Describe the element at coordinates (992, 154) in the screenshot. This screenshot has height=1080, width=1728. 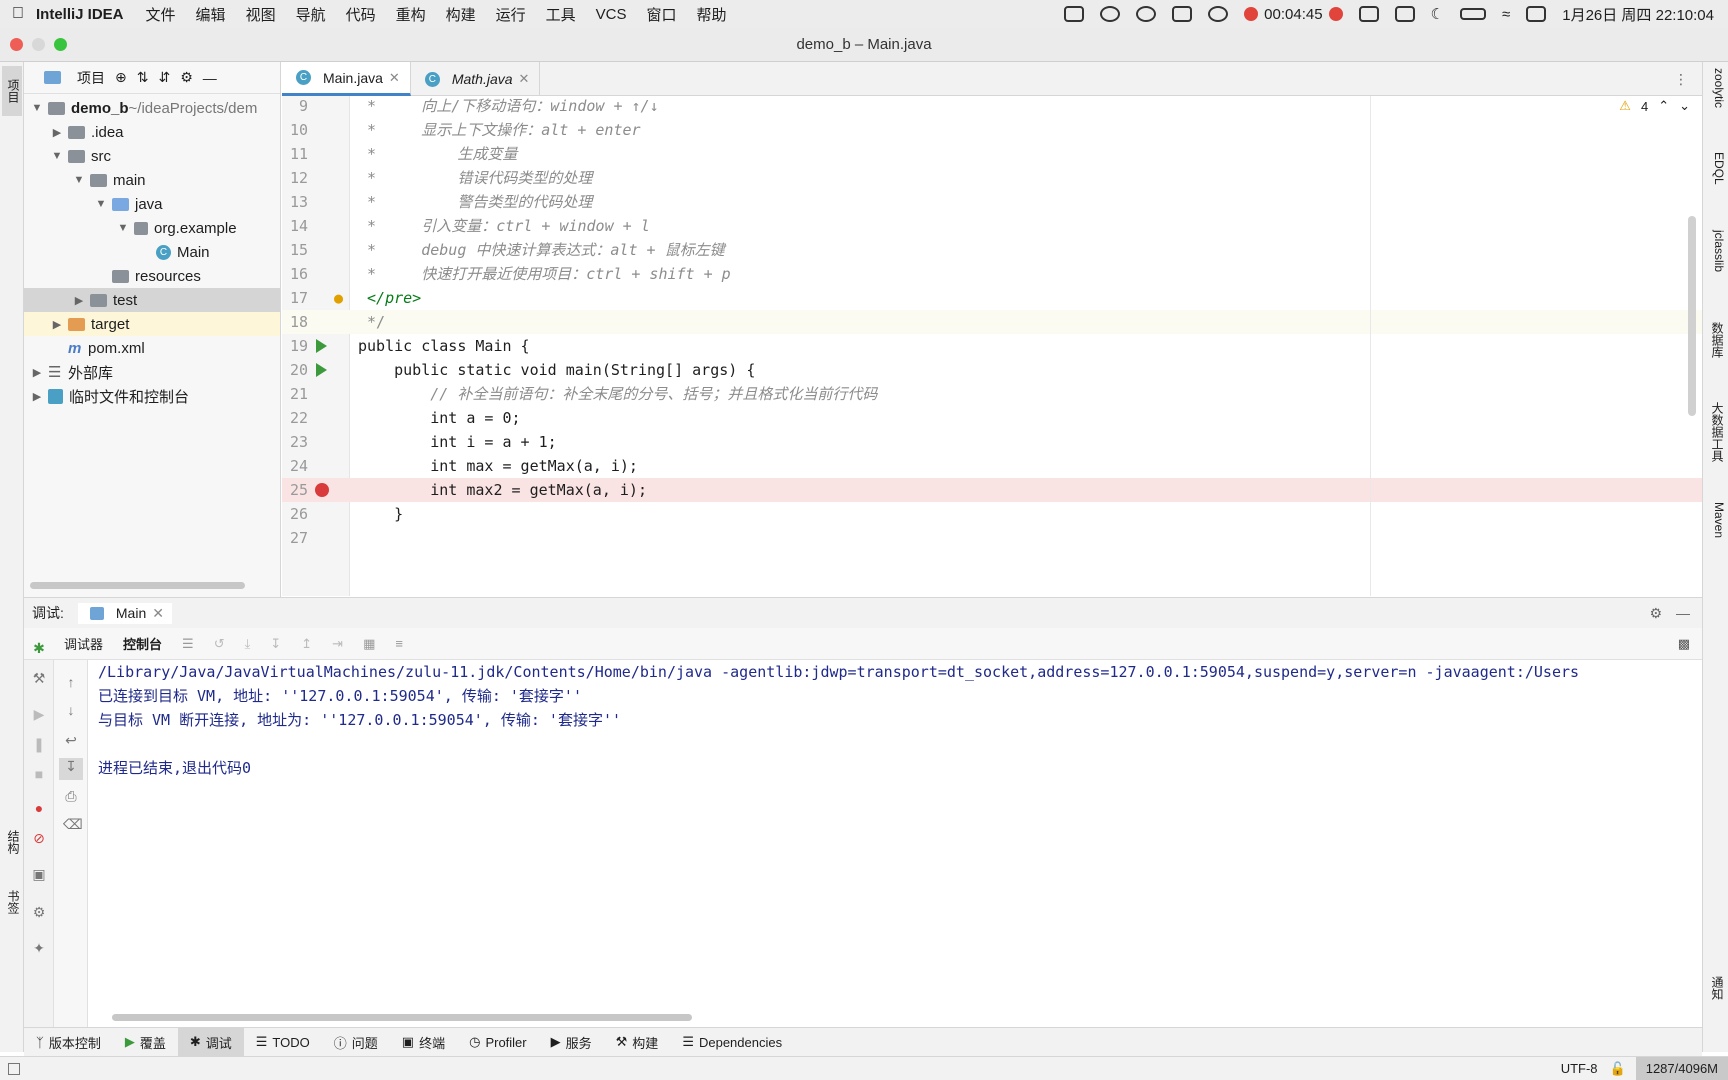
I see `code-line: 11 * 生成变量` at that location.